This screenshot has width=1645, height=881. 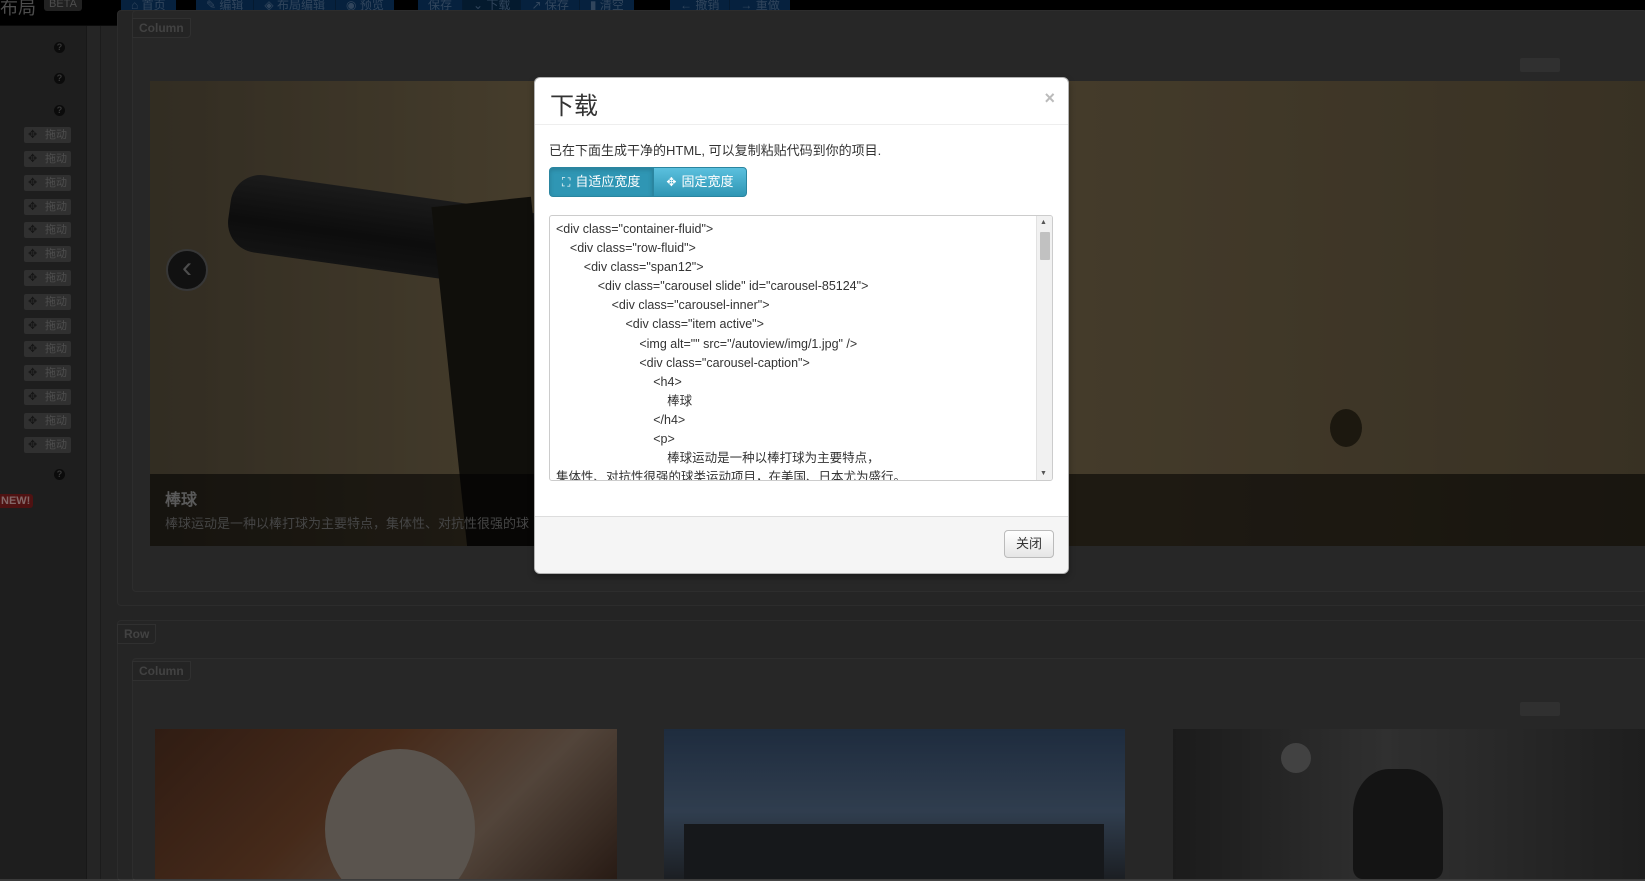 I want to click on width-toggle-group: ⛶ 自适应宽度 ✥ 固定宽度, so click(x=648, y=182).